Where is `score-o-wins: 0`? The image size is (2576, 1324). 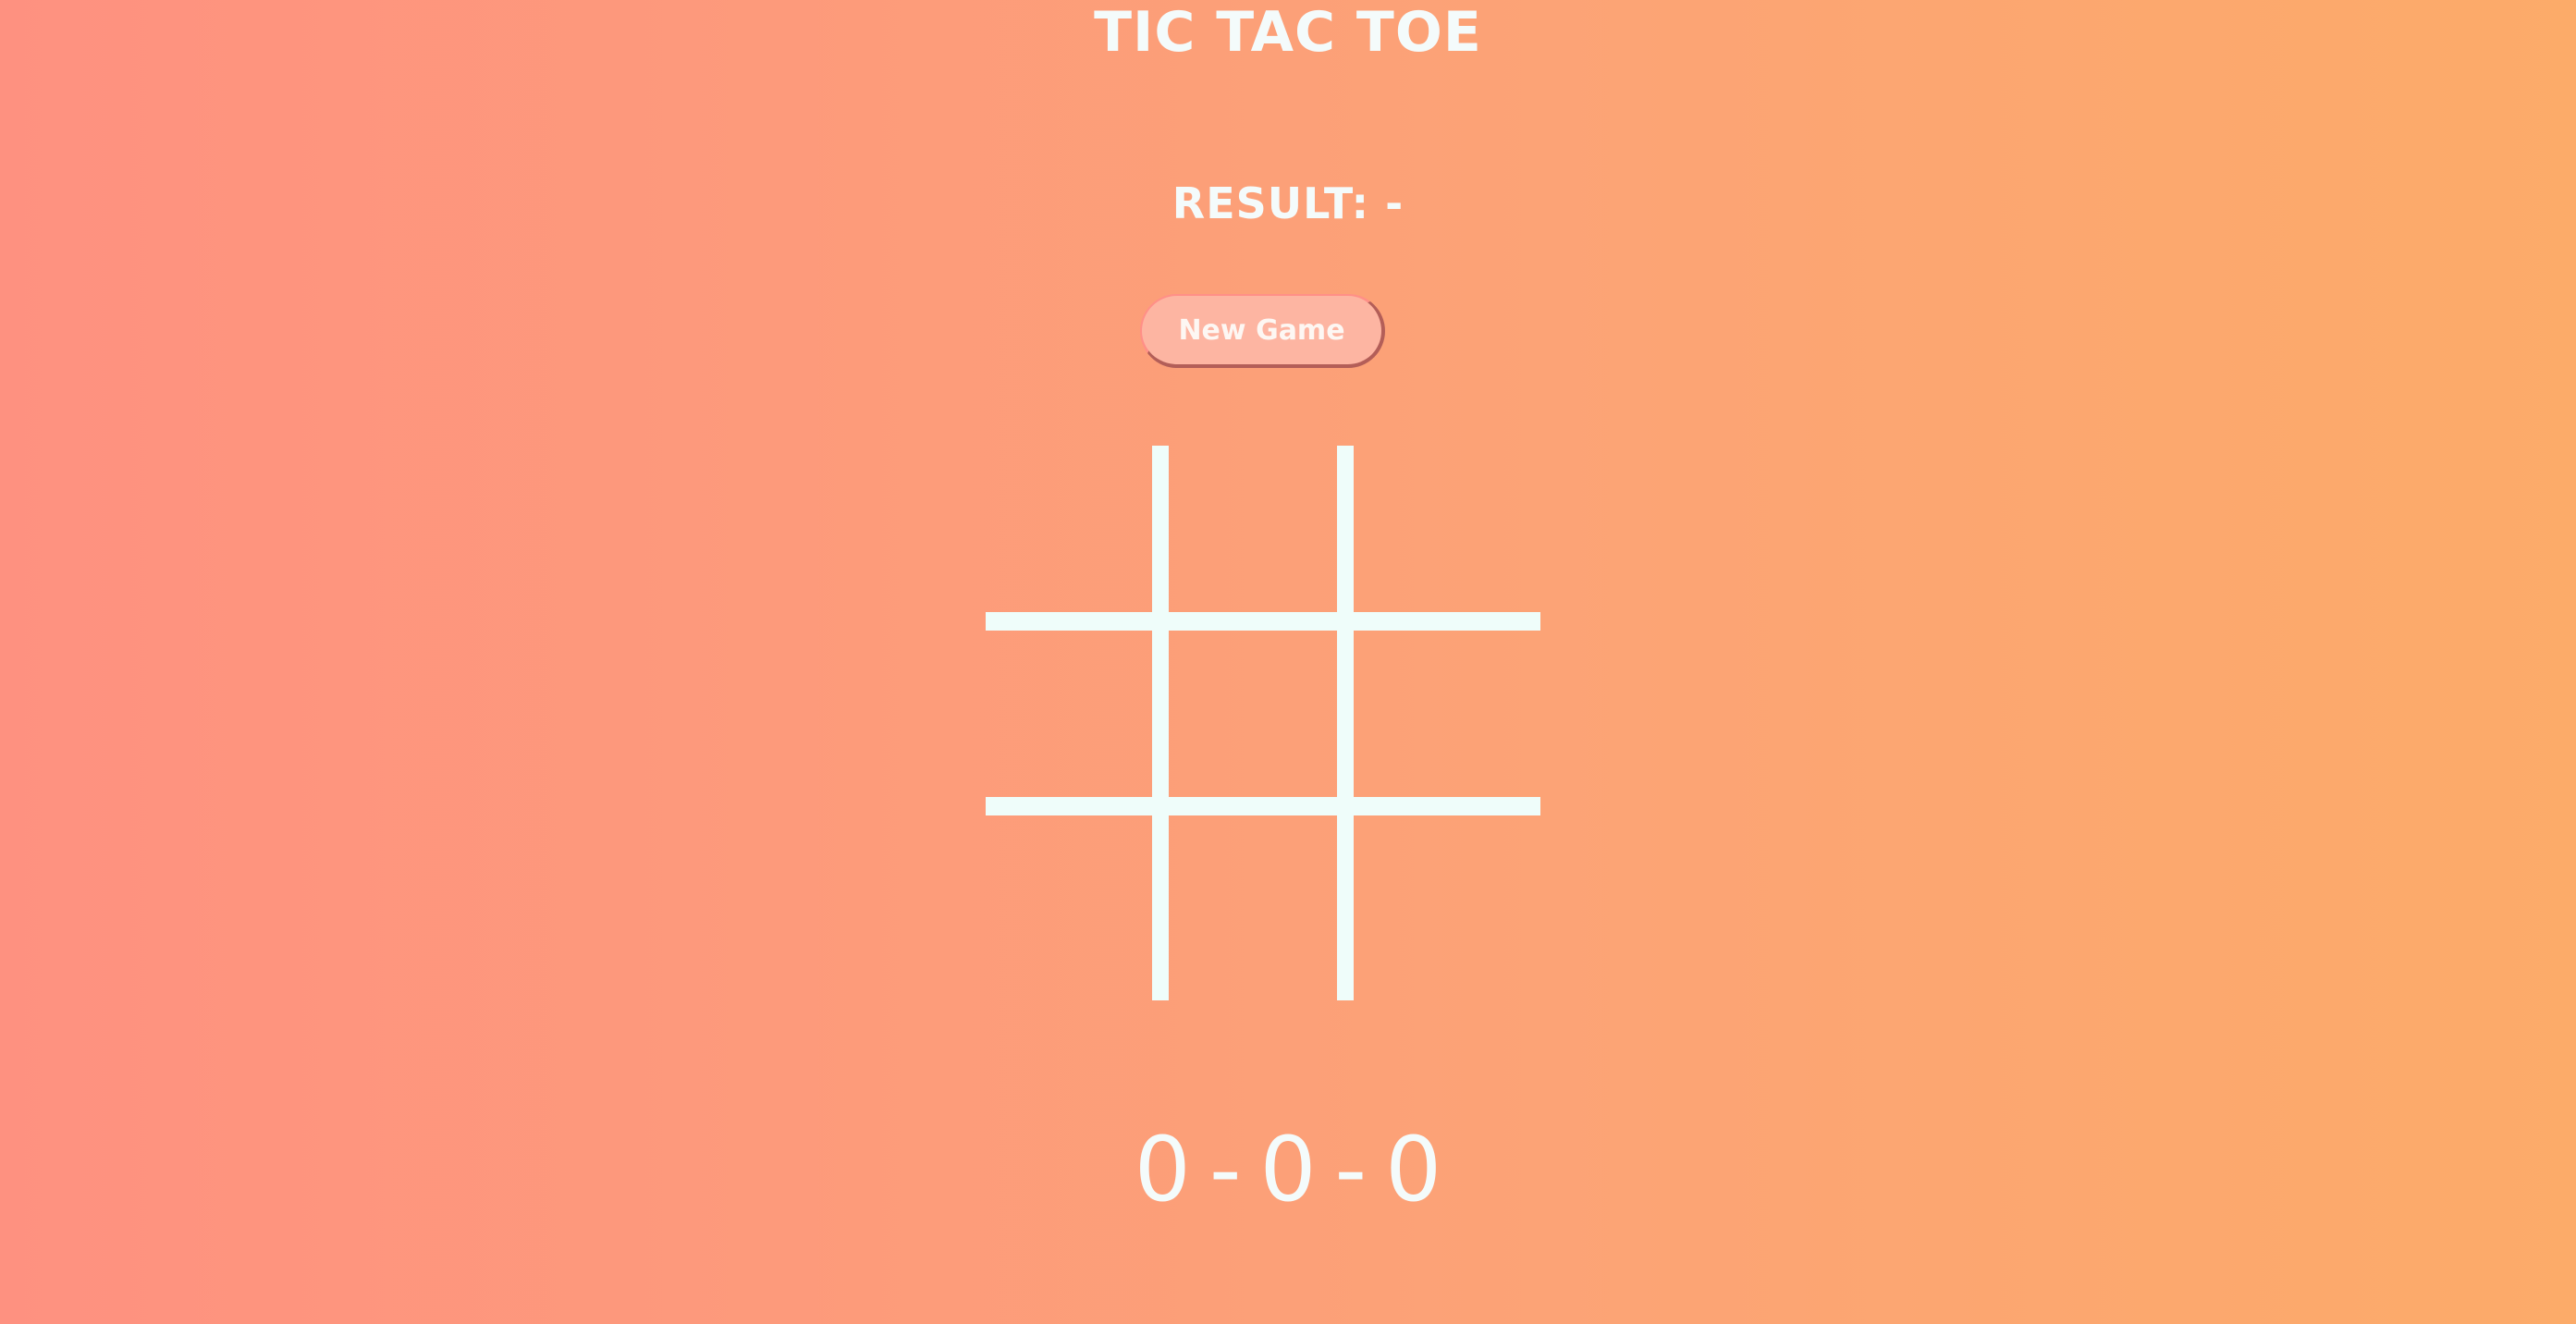
score-o-wins: 0 is located at coordinates (1413, 1170).